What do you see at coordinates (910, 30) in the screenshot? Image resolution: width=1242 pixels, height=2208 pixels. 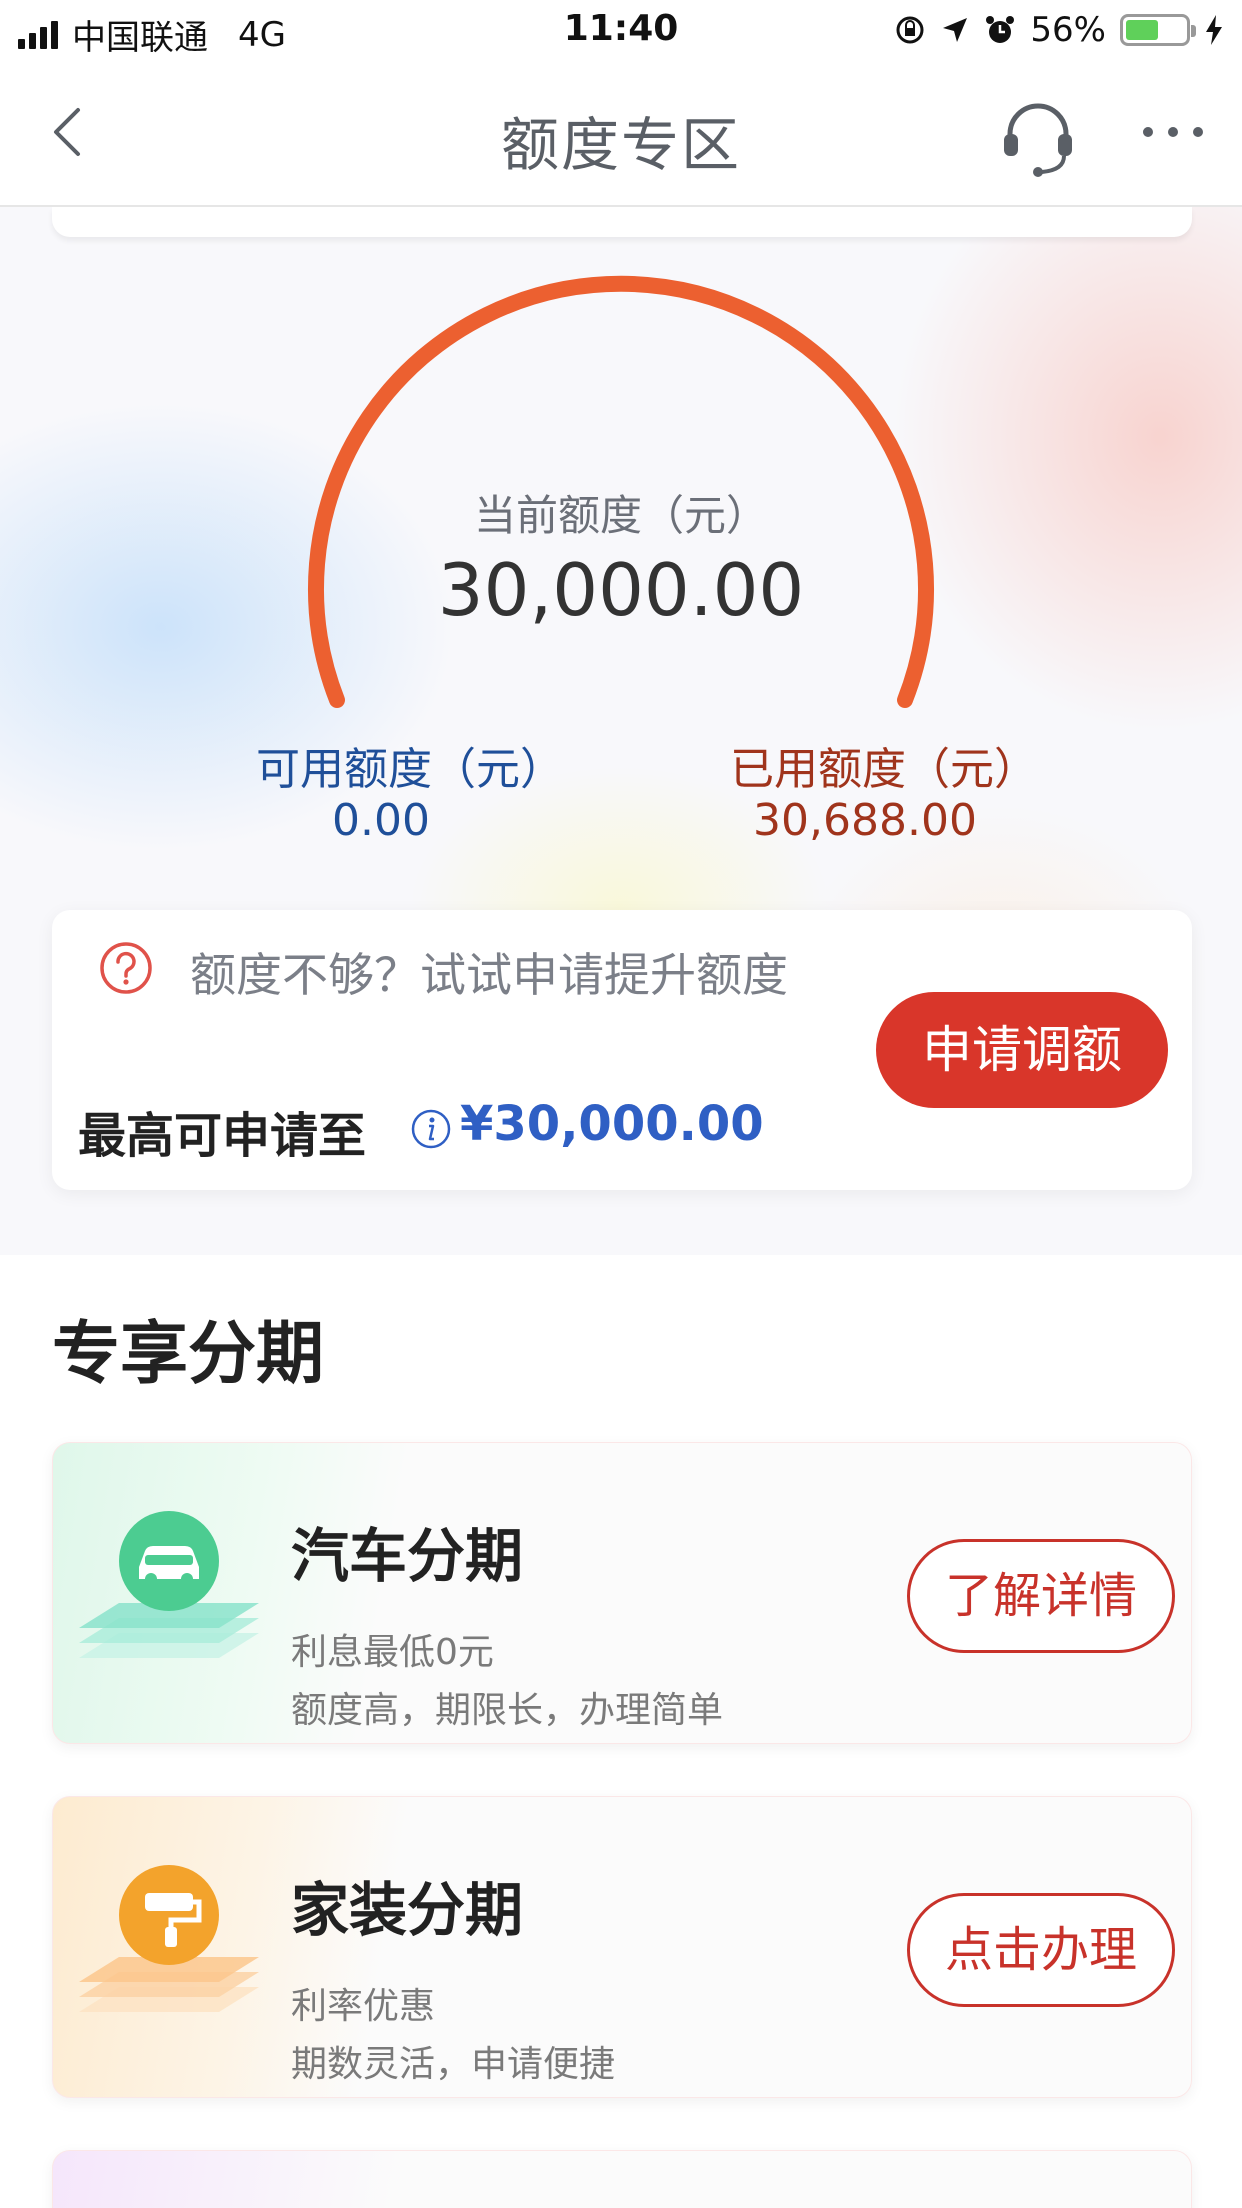 I see `rotation-lock-icon` at bounding box center [910, 30].